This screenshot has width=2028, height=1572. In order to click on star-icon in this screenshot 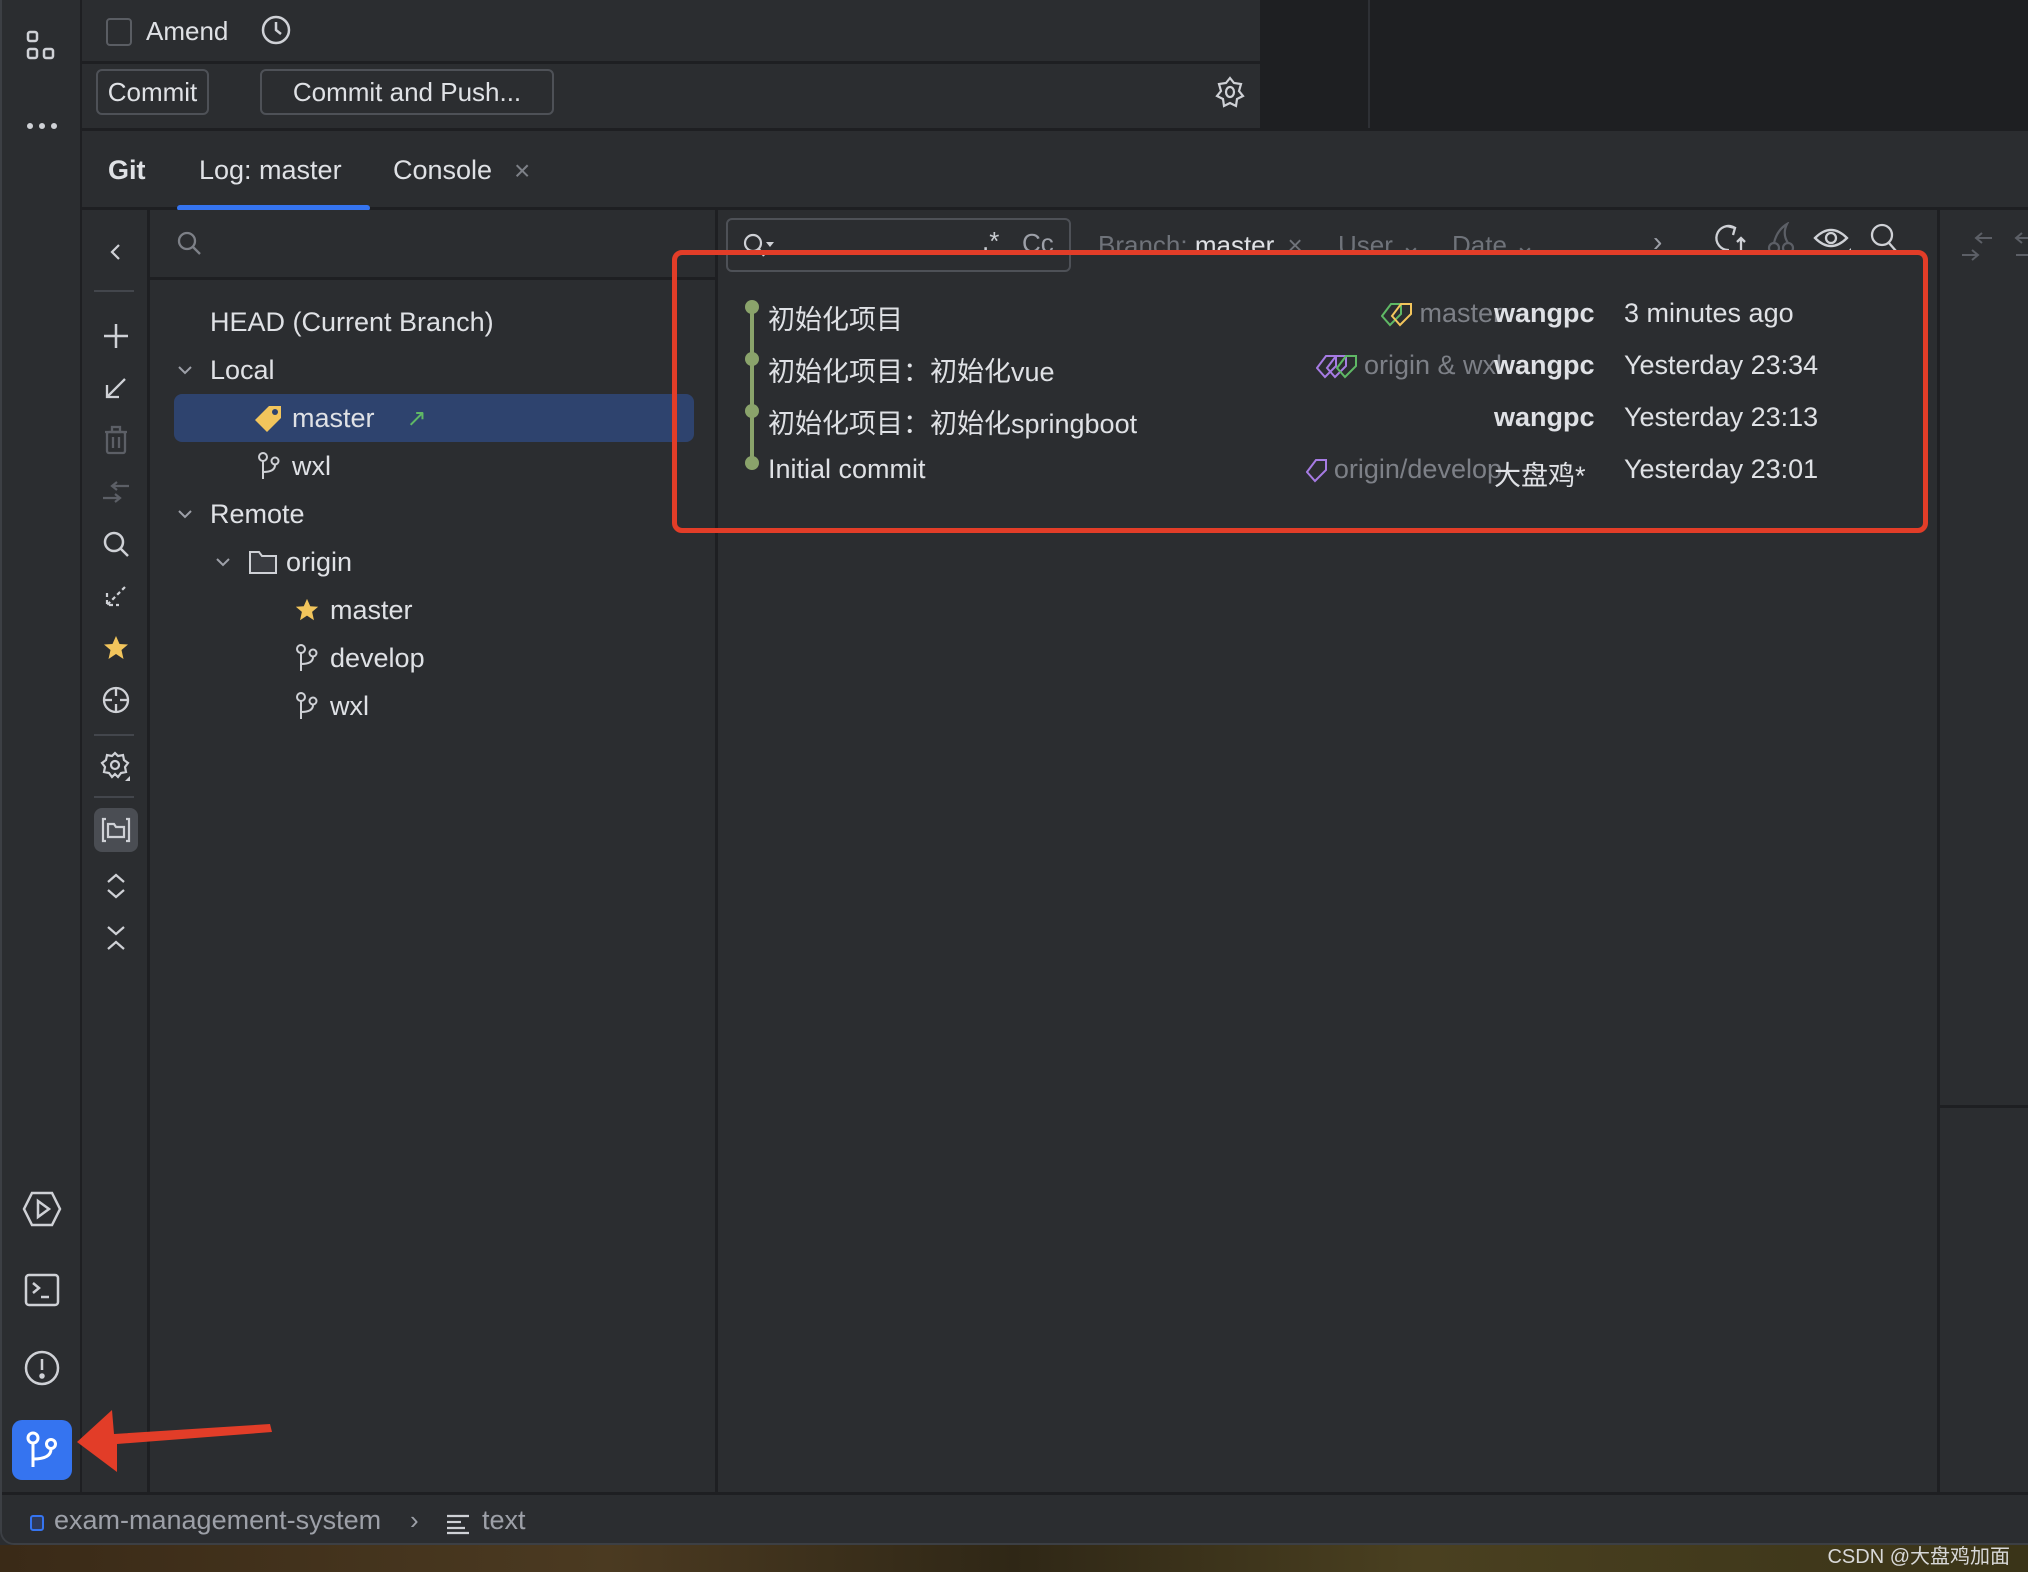, I will do `click(307, 610)`.